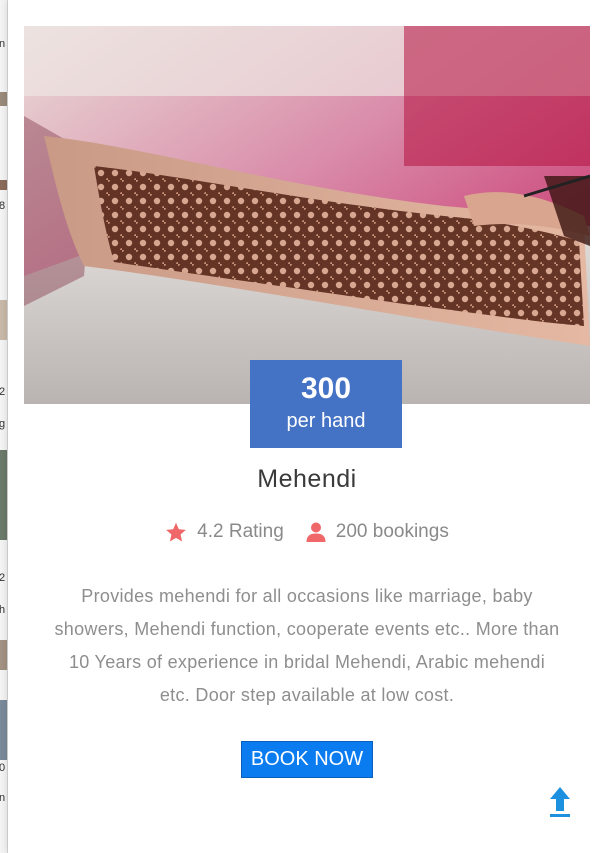  I want to click on edge-glyph: g, so click(2, 424).